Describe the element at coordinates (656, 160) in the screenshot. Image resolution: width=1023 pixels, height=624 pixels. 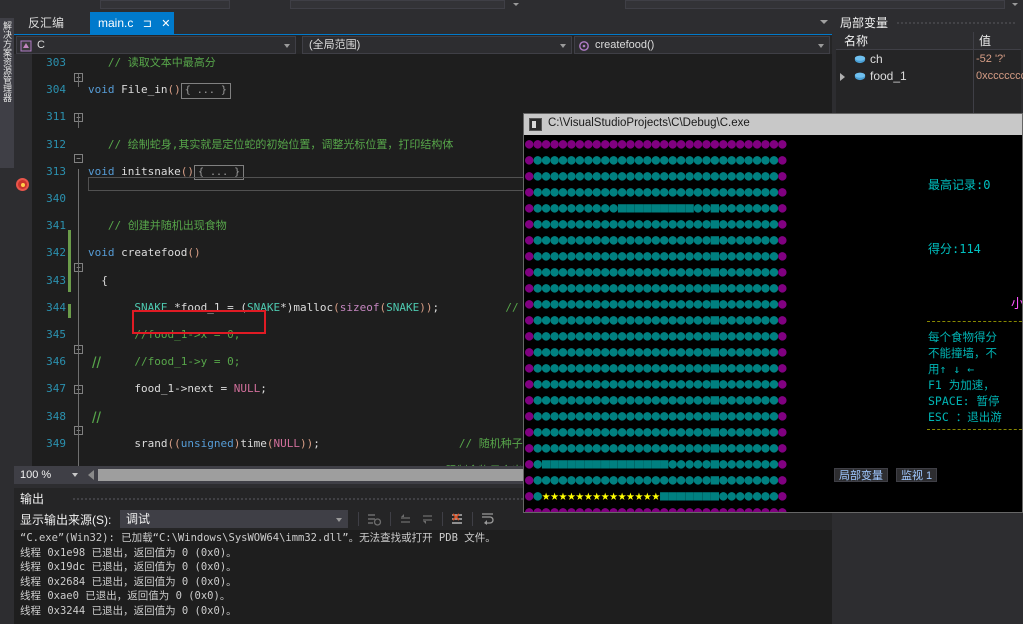
I see `game-board-row: ●●●●●●●●●●●●●●●●●●●●●●●●●●●●●●●` at that location.